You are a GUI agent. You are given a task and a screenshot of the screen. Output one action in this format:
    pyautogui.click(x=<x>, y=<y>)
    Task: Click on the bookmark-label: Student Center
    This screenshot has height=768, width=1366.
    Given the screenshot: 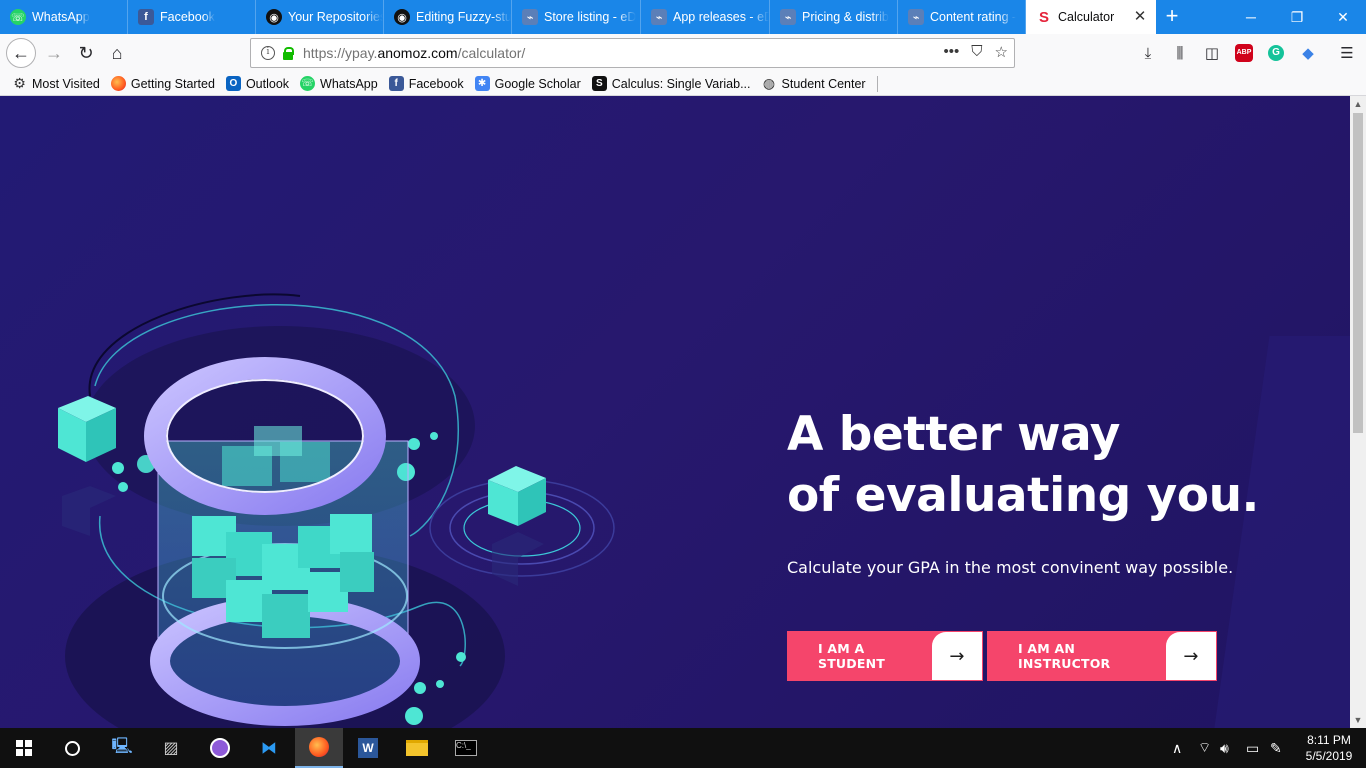 What is the action you would take?
    pyautogui.click(x=823, y=83)
    